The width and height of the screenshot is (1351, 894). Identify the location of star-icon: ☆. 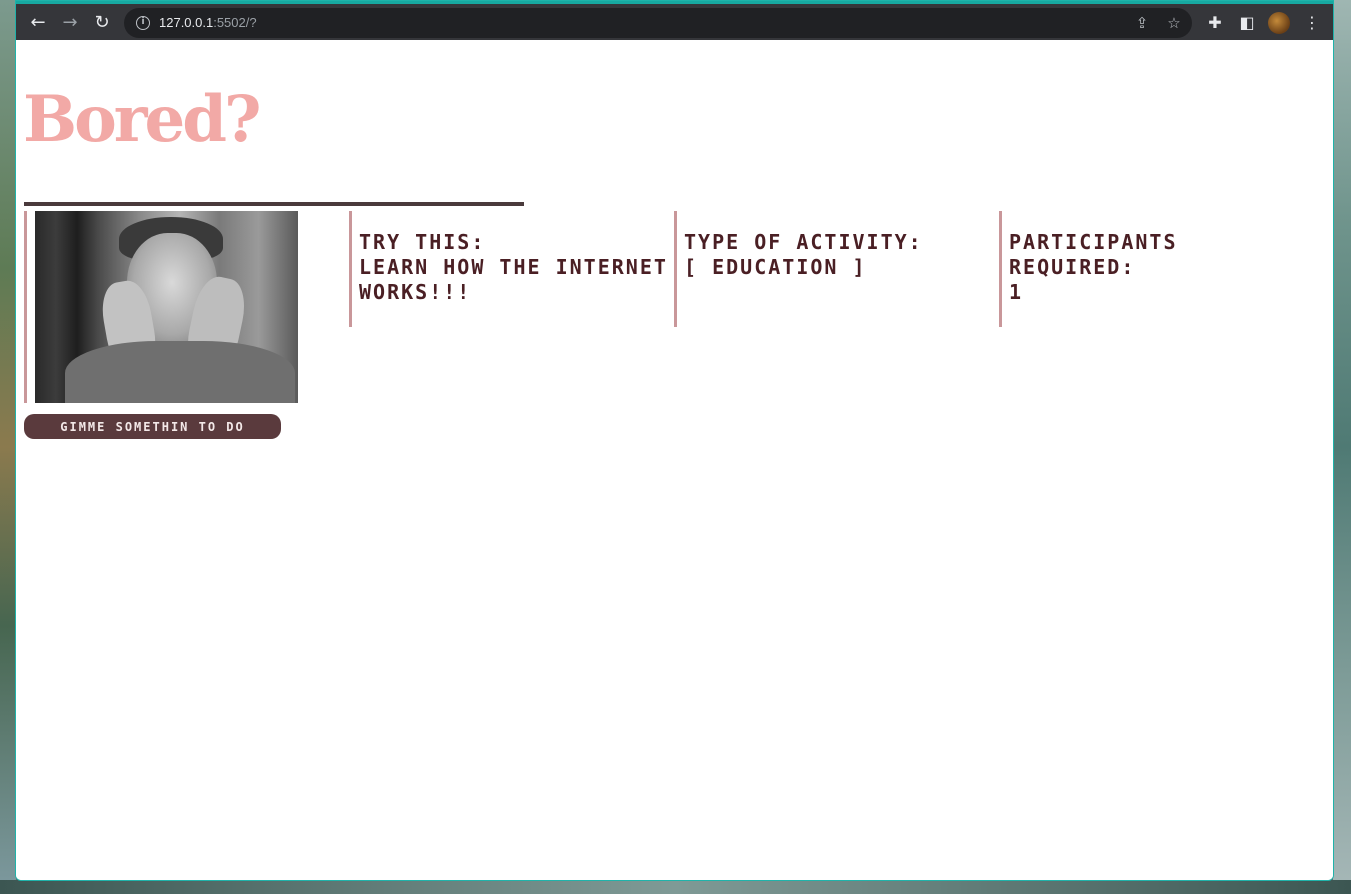
(1174, 23).